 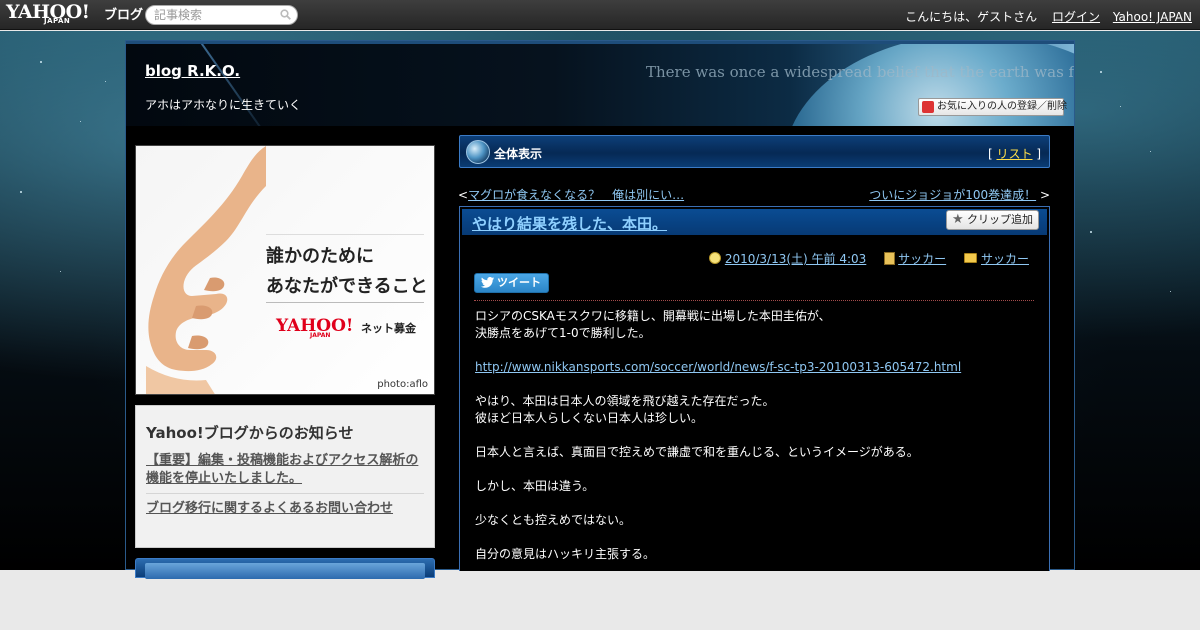 What do you see at coordinates (922, 259) in the screenshot?
I see `post-category-link: サッカー` at bounding box center [922, 259].